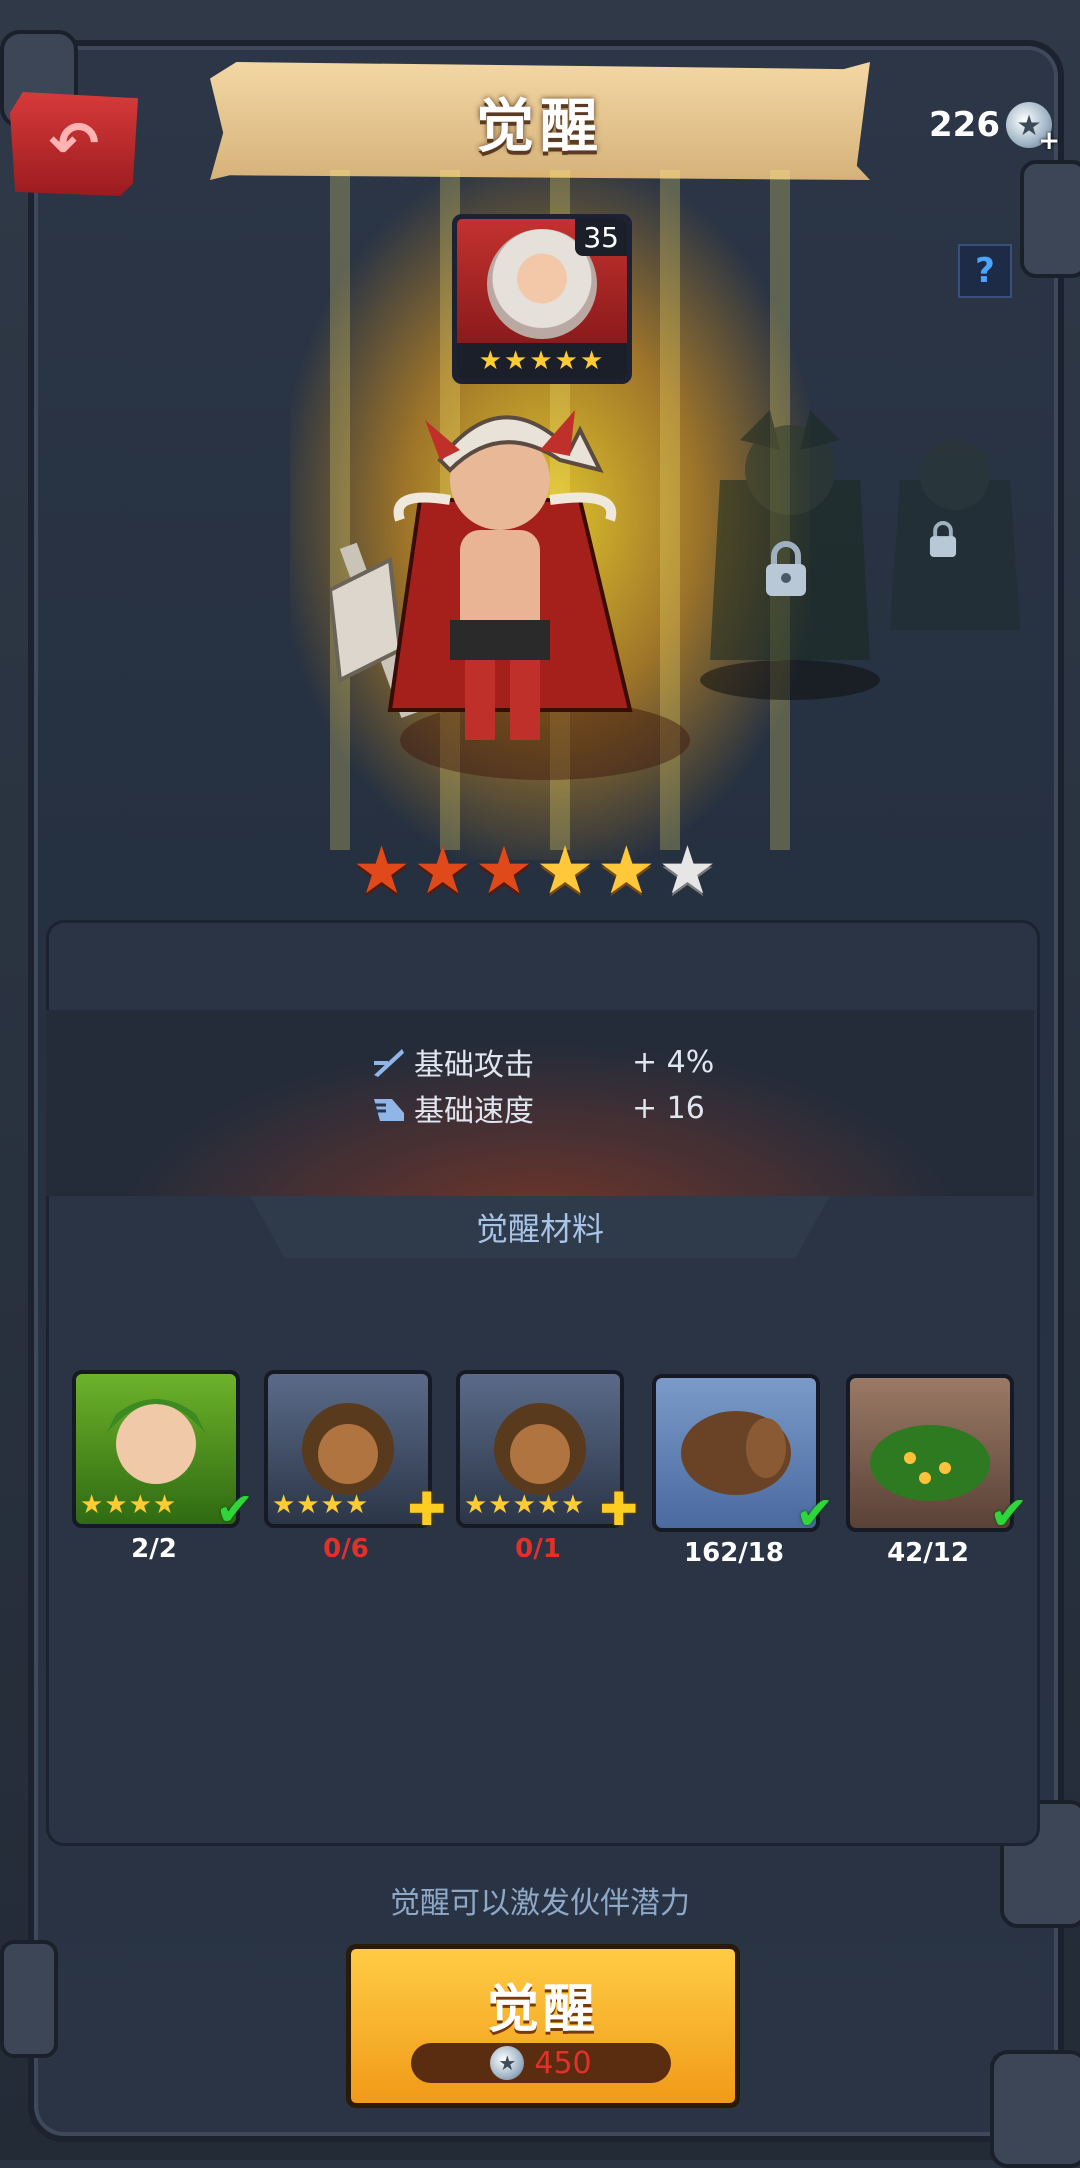  I want to click on awaken-cost: ★ 450, so click(541, 2063).